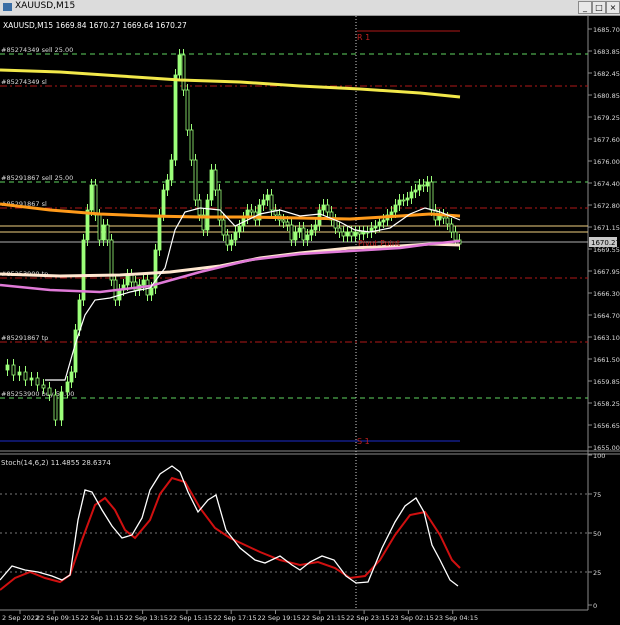  What do you see at coordinates (606, 316) in the screenshot?
I see `price-tick-label: 1664.70` at bounding box center [606, 316].